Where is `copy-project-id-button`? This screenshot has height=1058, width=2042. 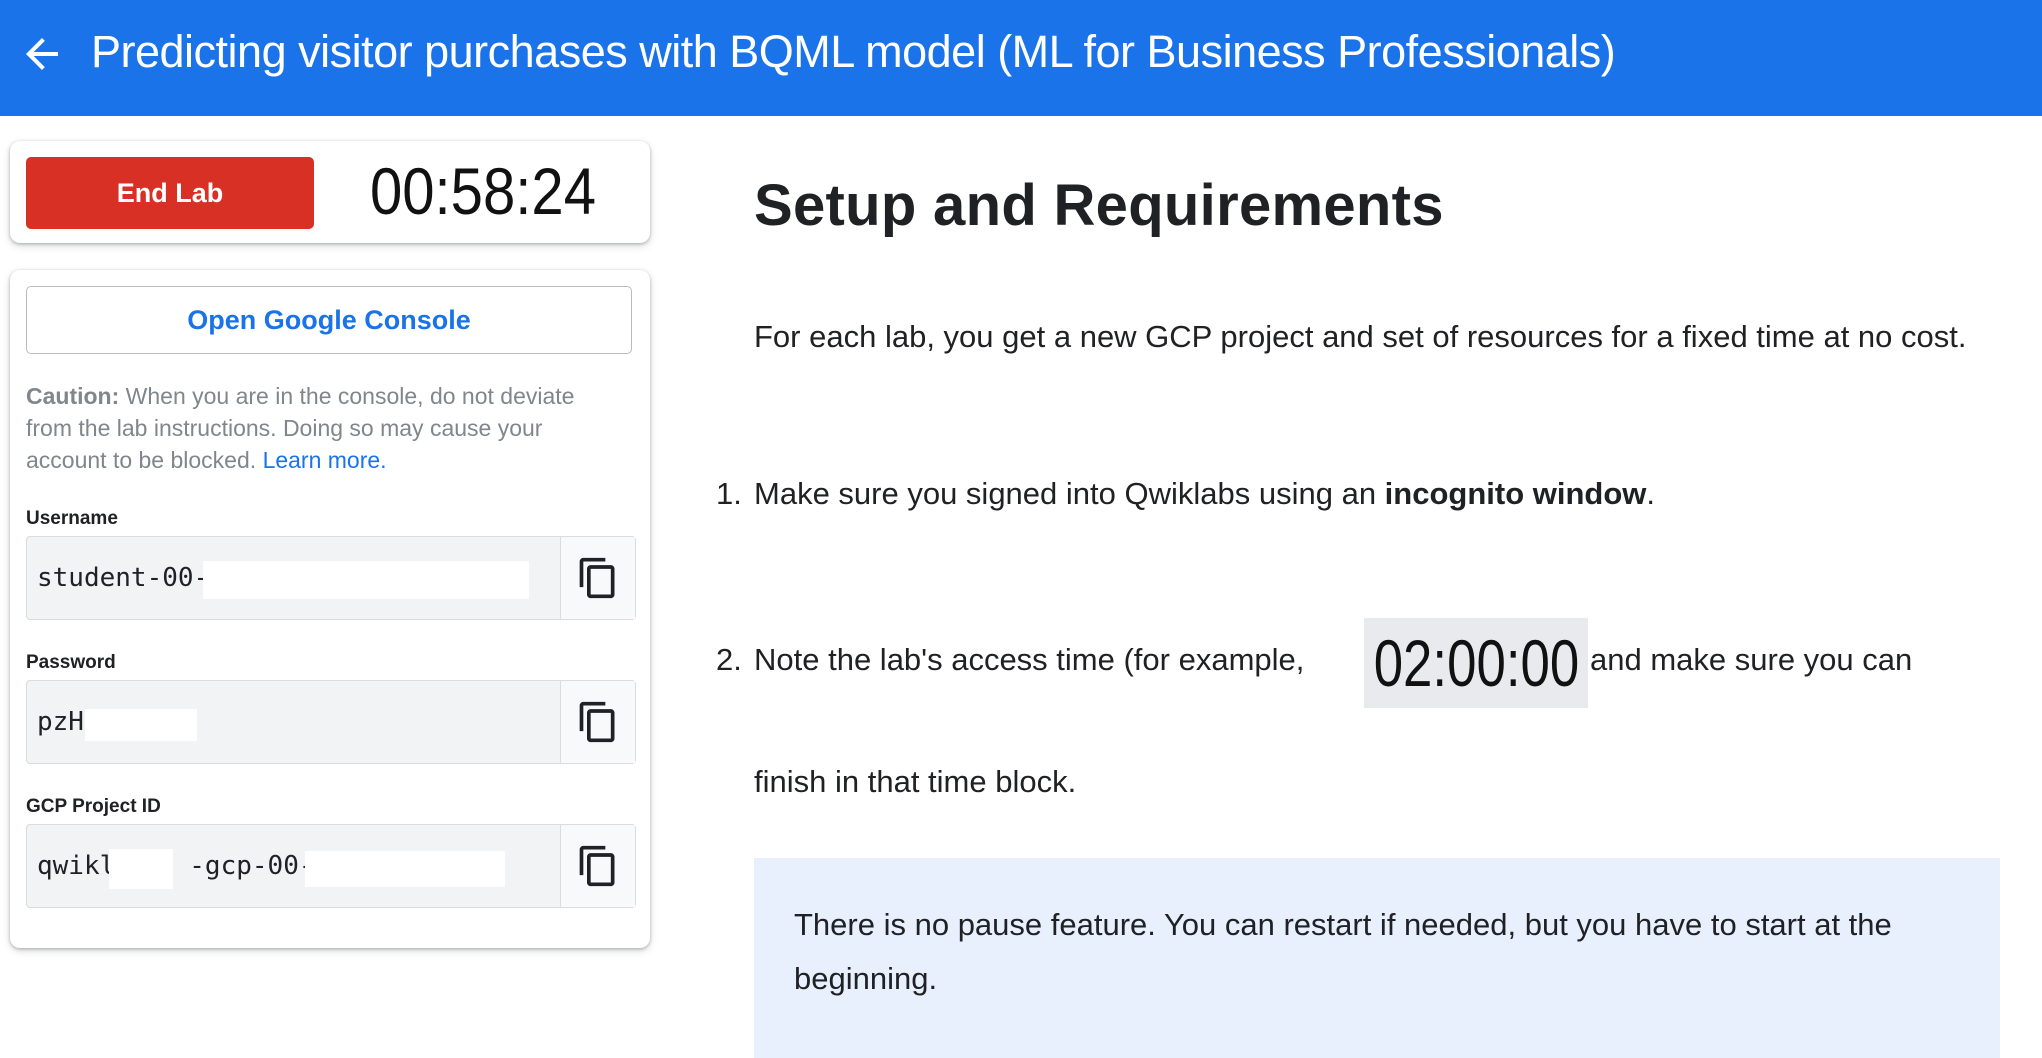
copy-project-id-button is located at coordinates (597, 866).